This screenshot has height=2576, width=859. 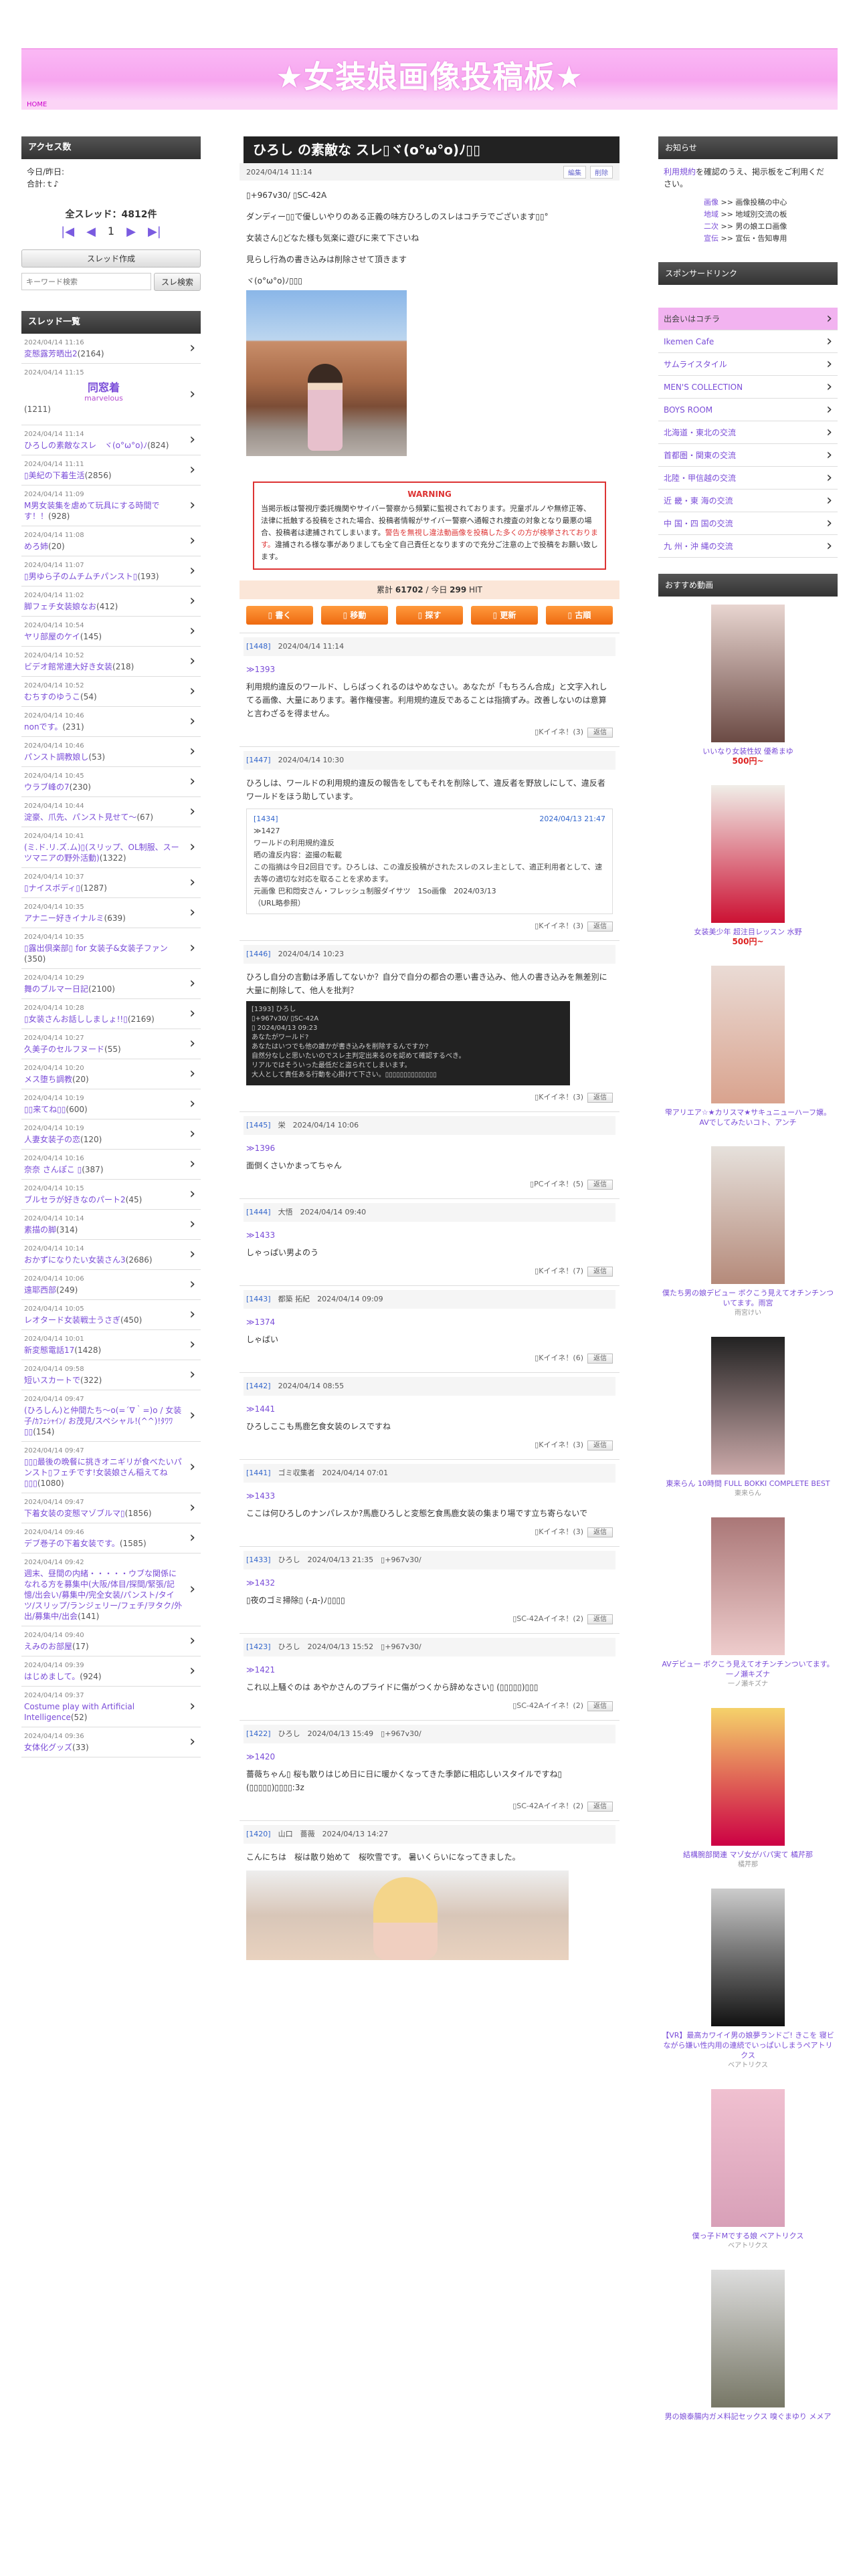 I want to click on breadcrumb-home: HOME, so click(x=37, y=104).